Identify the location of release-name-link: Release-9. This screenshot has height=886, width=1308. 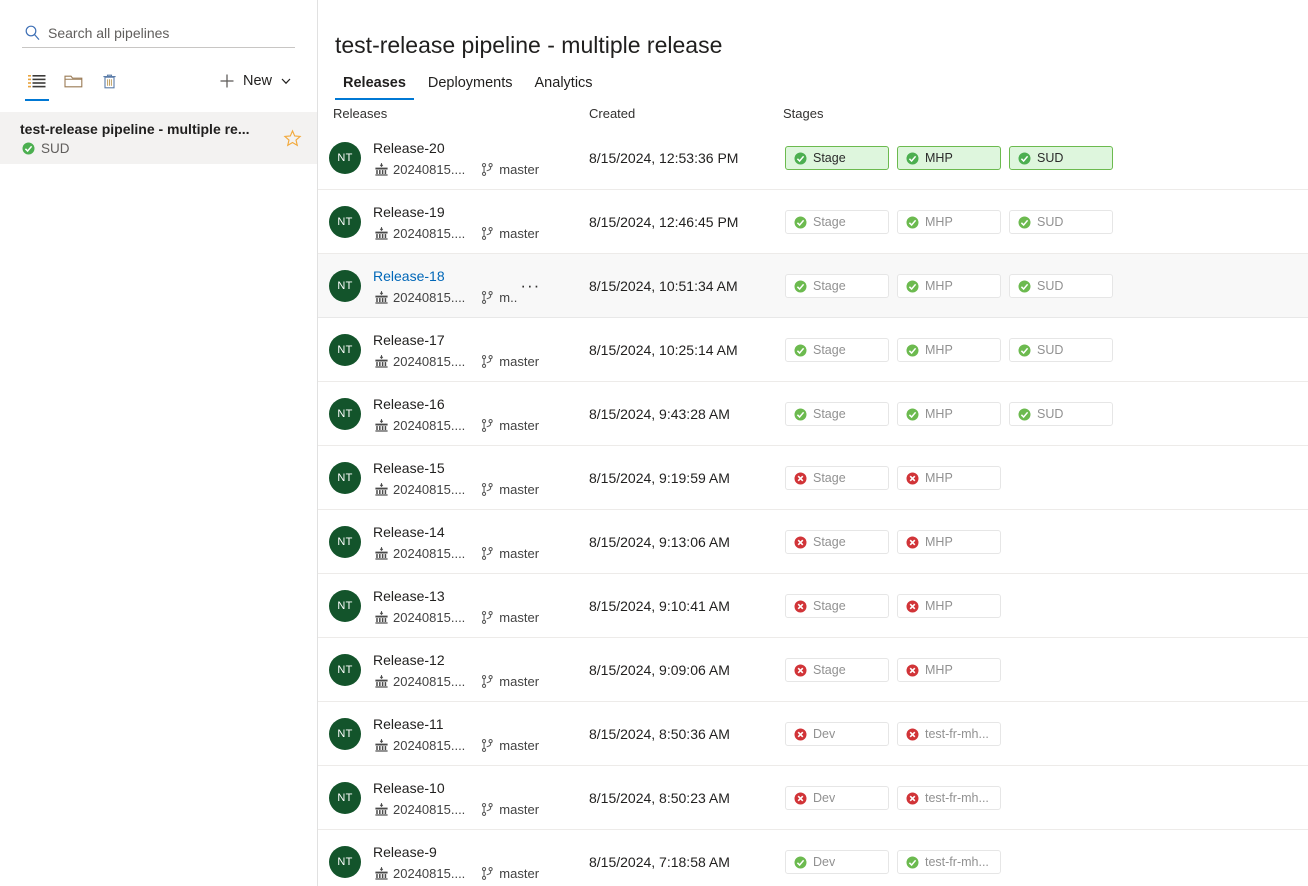
(456, 852).